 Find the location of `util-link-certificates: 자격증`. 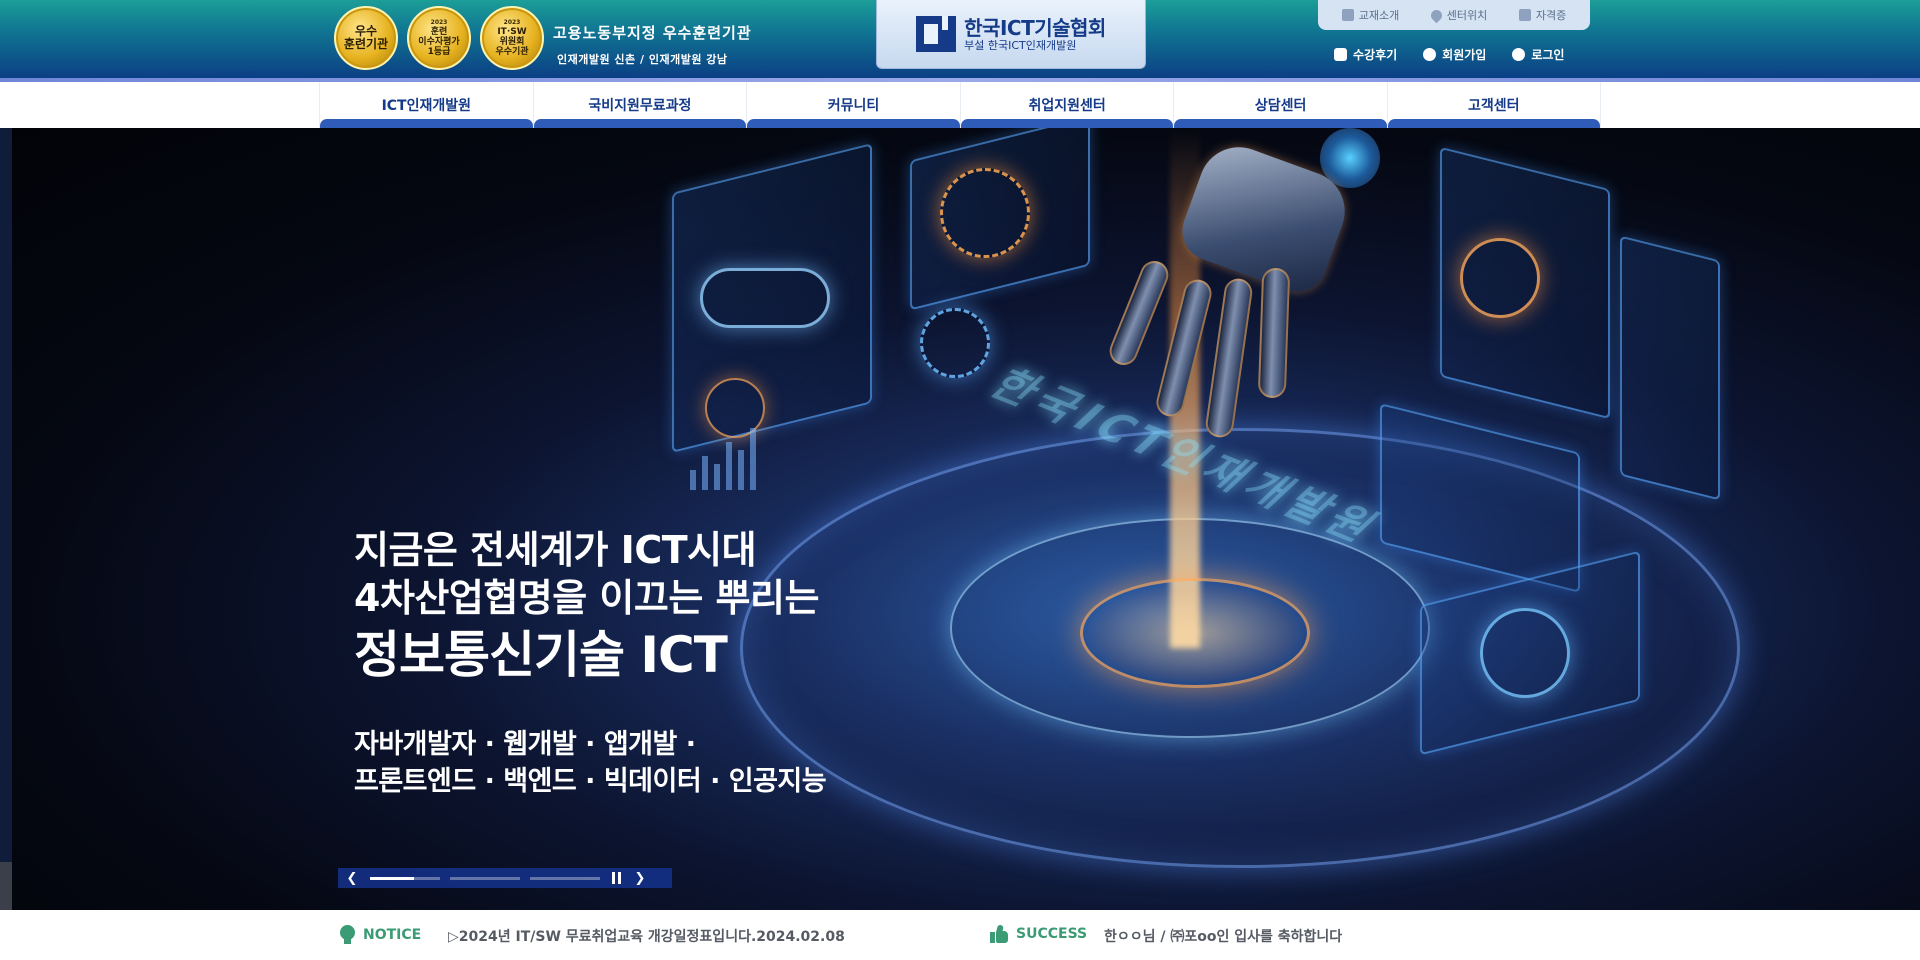

util-link-certificates: 자격증 is located at coordinates (1542, 15).